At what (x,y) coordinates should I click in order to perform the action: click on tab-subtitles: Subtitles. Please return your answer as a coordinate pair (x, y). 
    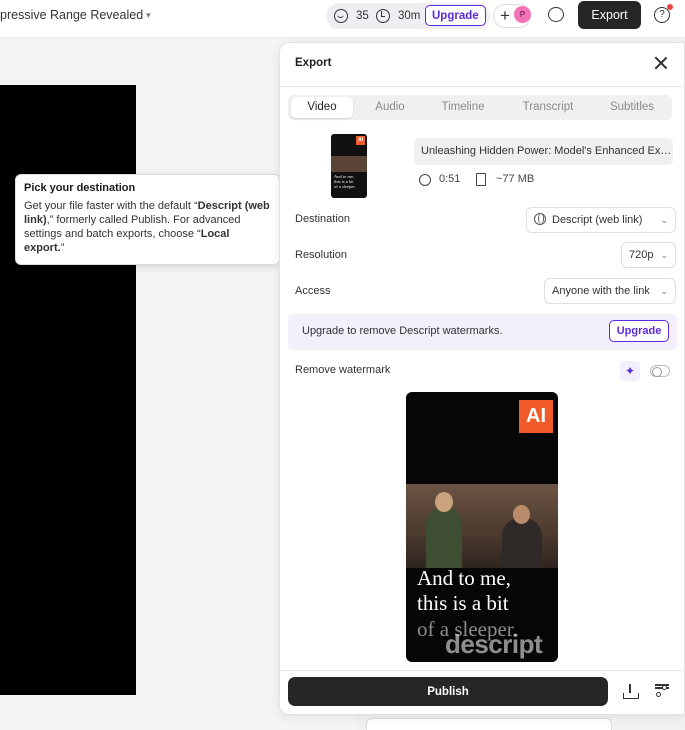
    Looking at the image, I should click on (632, 107).